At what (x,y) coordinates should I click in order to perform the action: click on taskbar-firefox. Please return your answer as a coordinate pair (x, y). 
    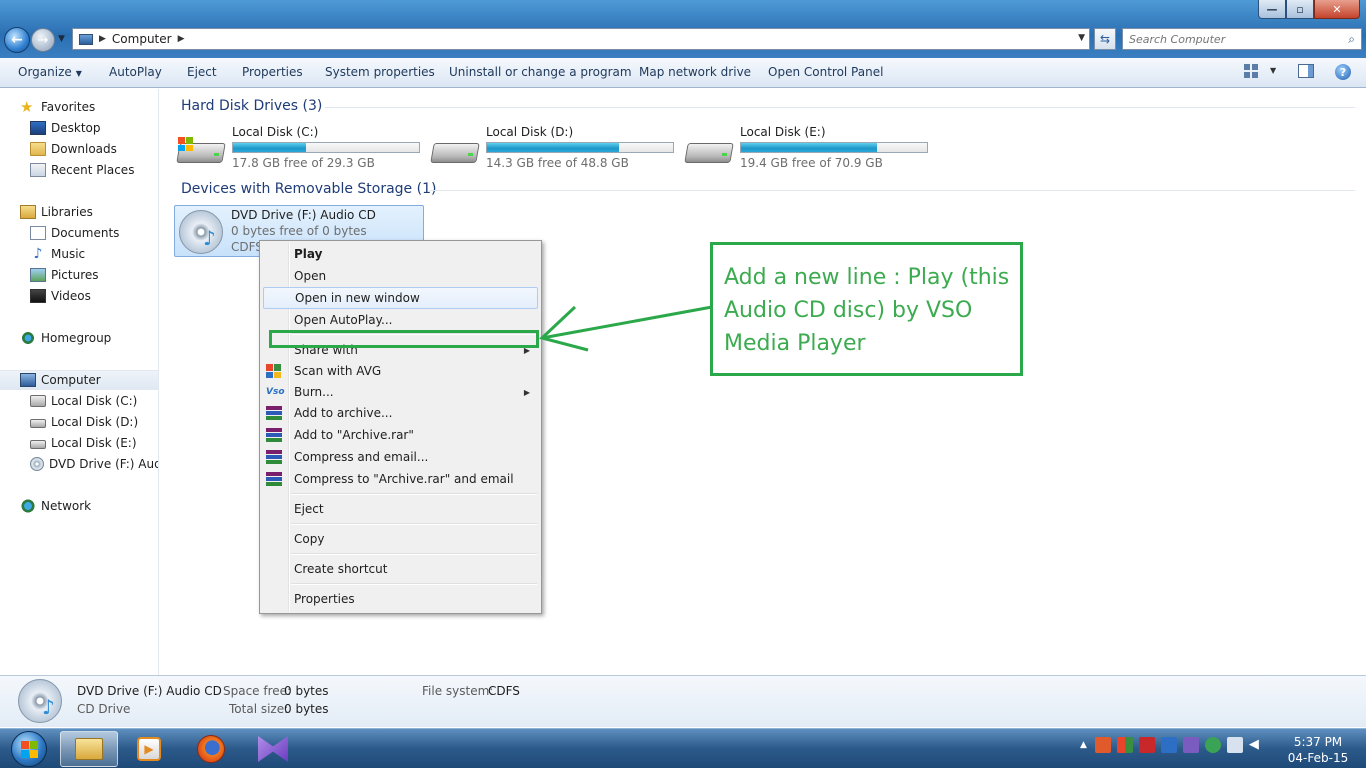
    Looking at the image, I should click on (211, 749).